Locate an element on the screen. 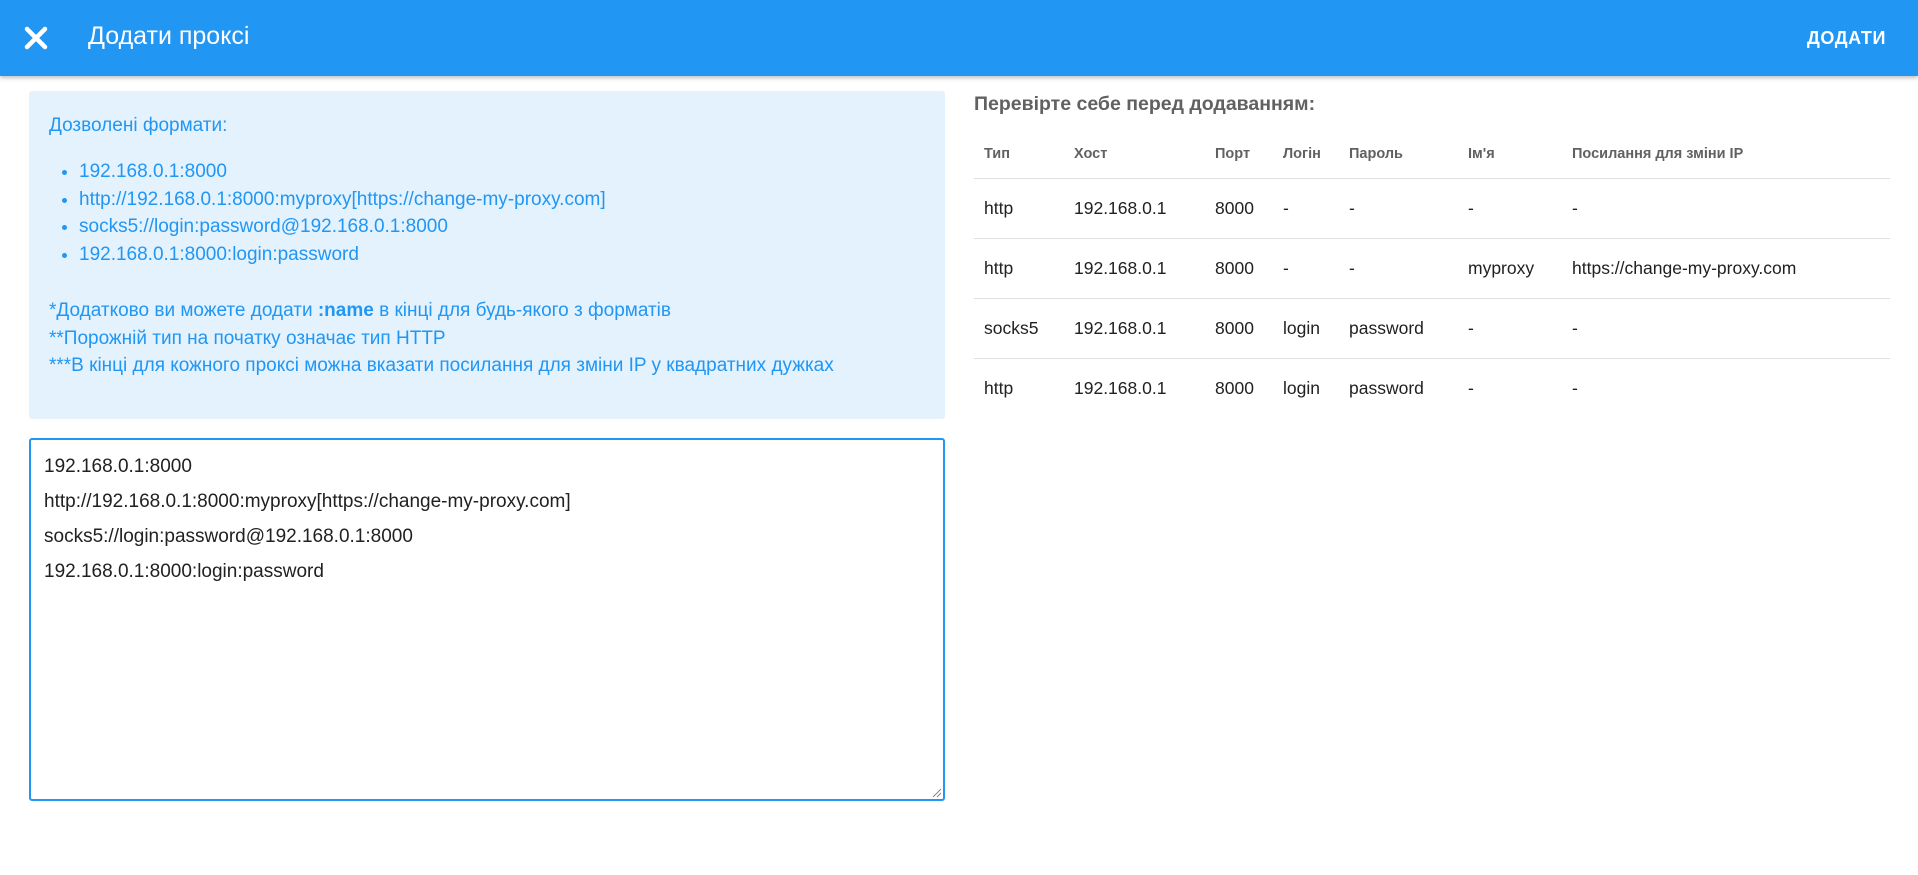 The width and height of the screenshot is (1918, 875). cell-name: myproxy is located at coordinates (1510, 268).